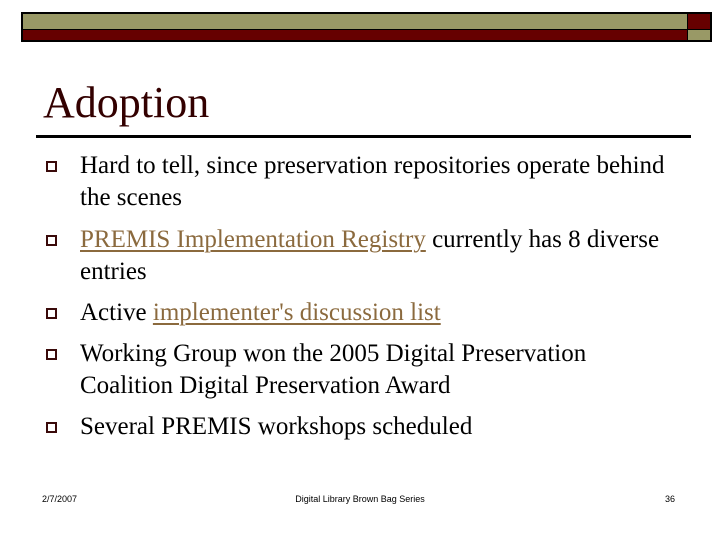 This screenshot has width=720, height=540. I want to click on header-corner-olive-box, so click(699, 35).